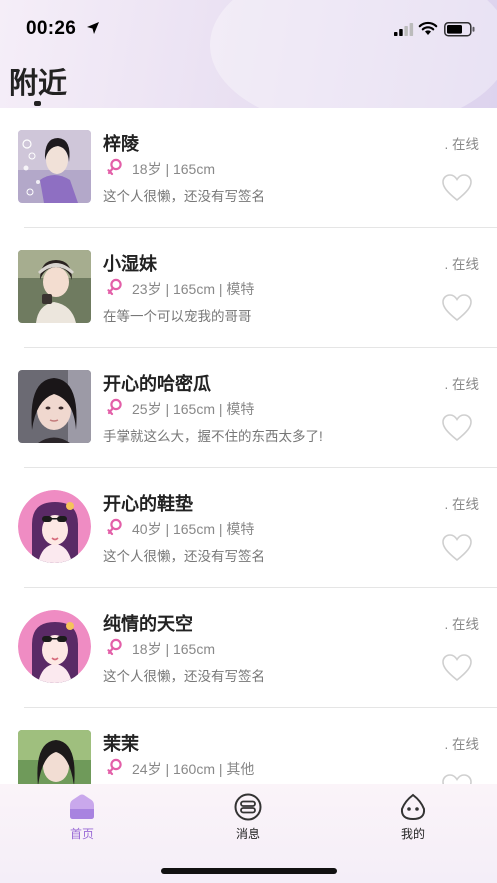  I want to click on user-name: 梓陵, so click(121, 144).